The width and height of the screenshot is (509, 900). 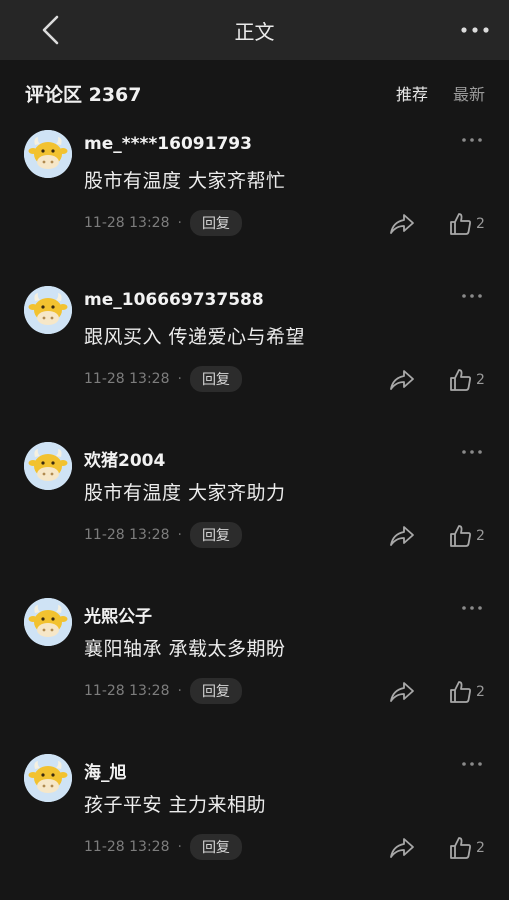 What do you see at coordinates (124, 458) in the screenshot?
I see `comment-username: 欢猪2004` at bounding box center [124, 458].